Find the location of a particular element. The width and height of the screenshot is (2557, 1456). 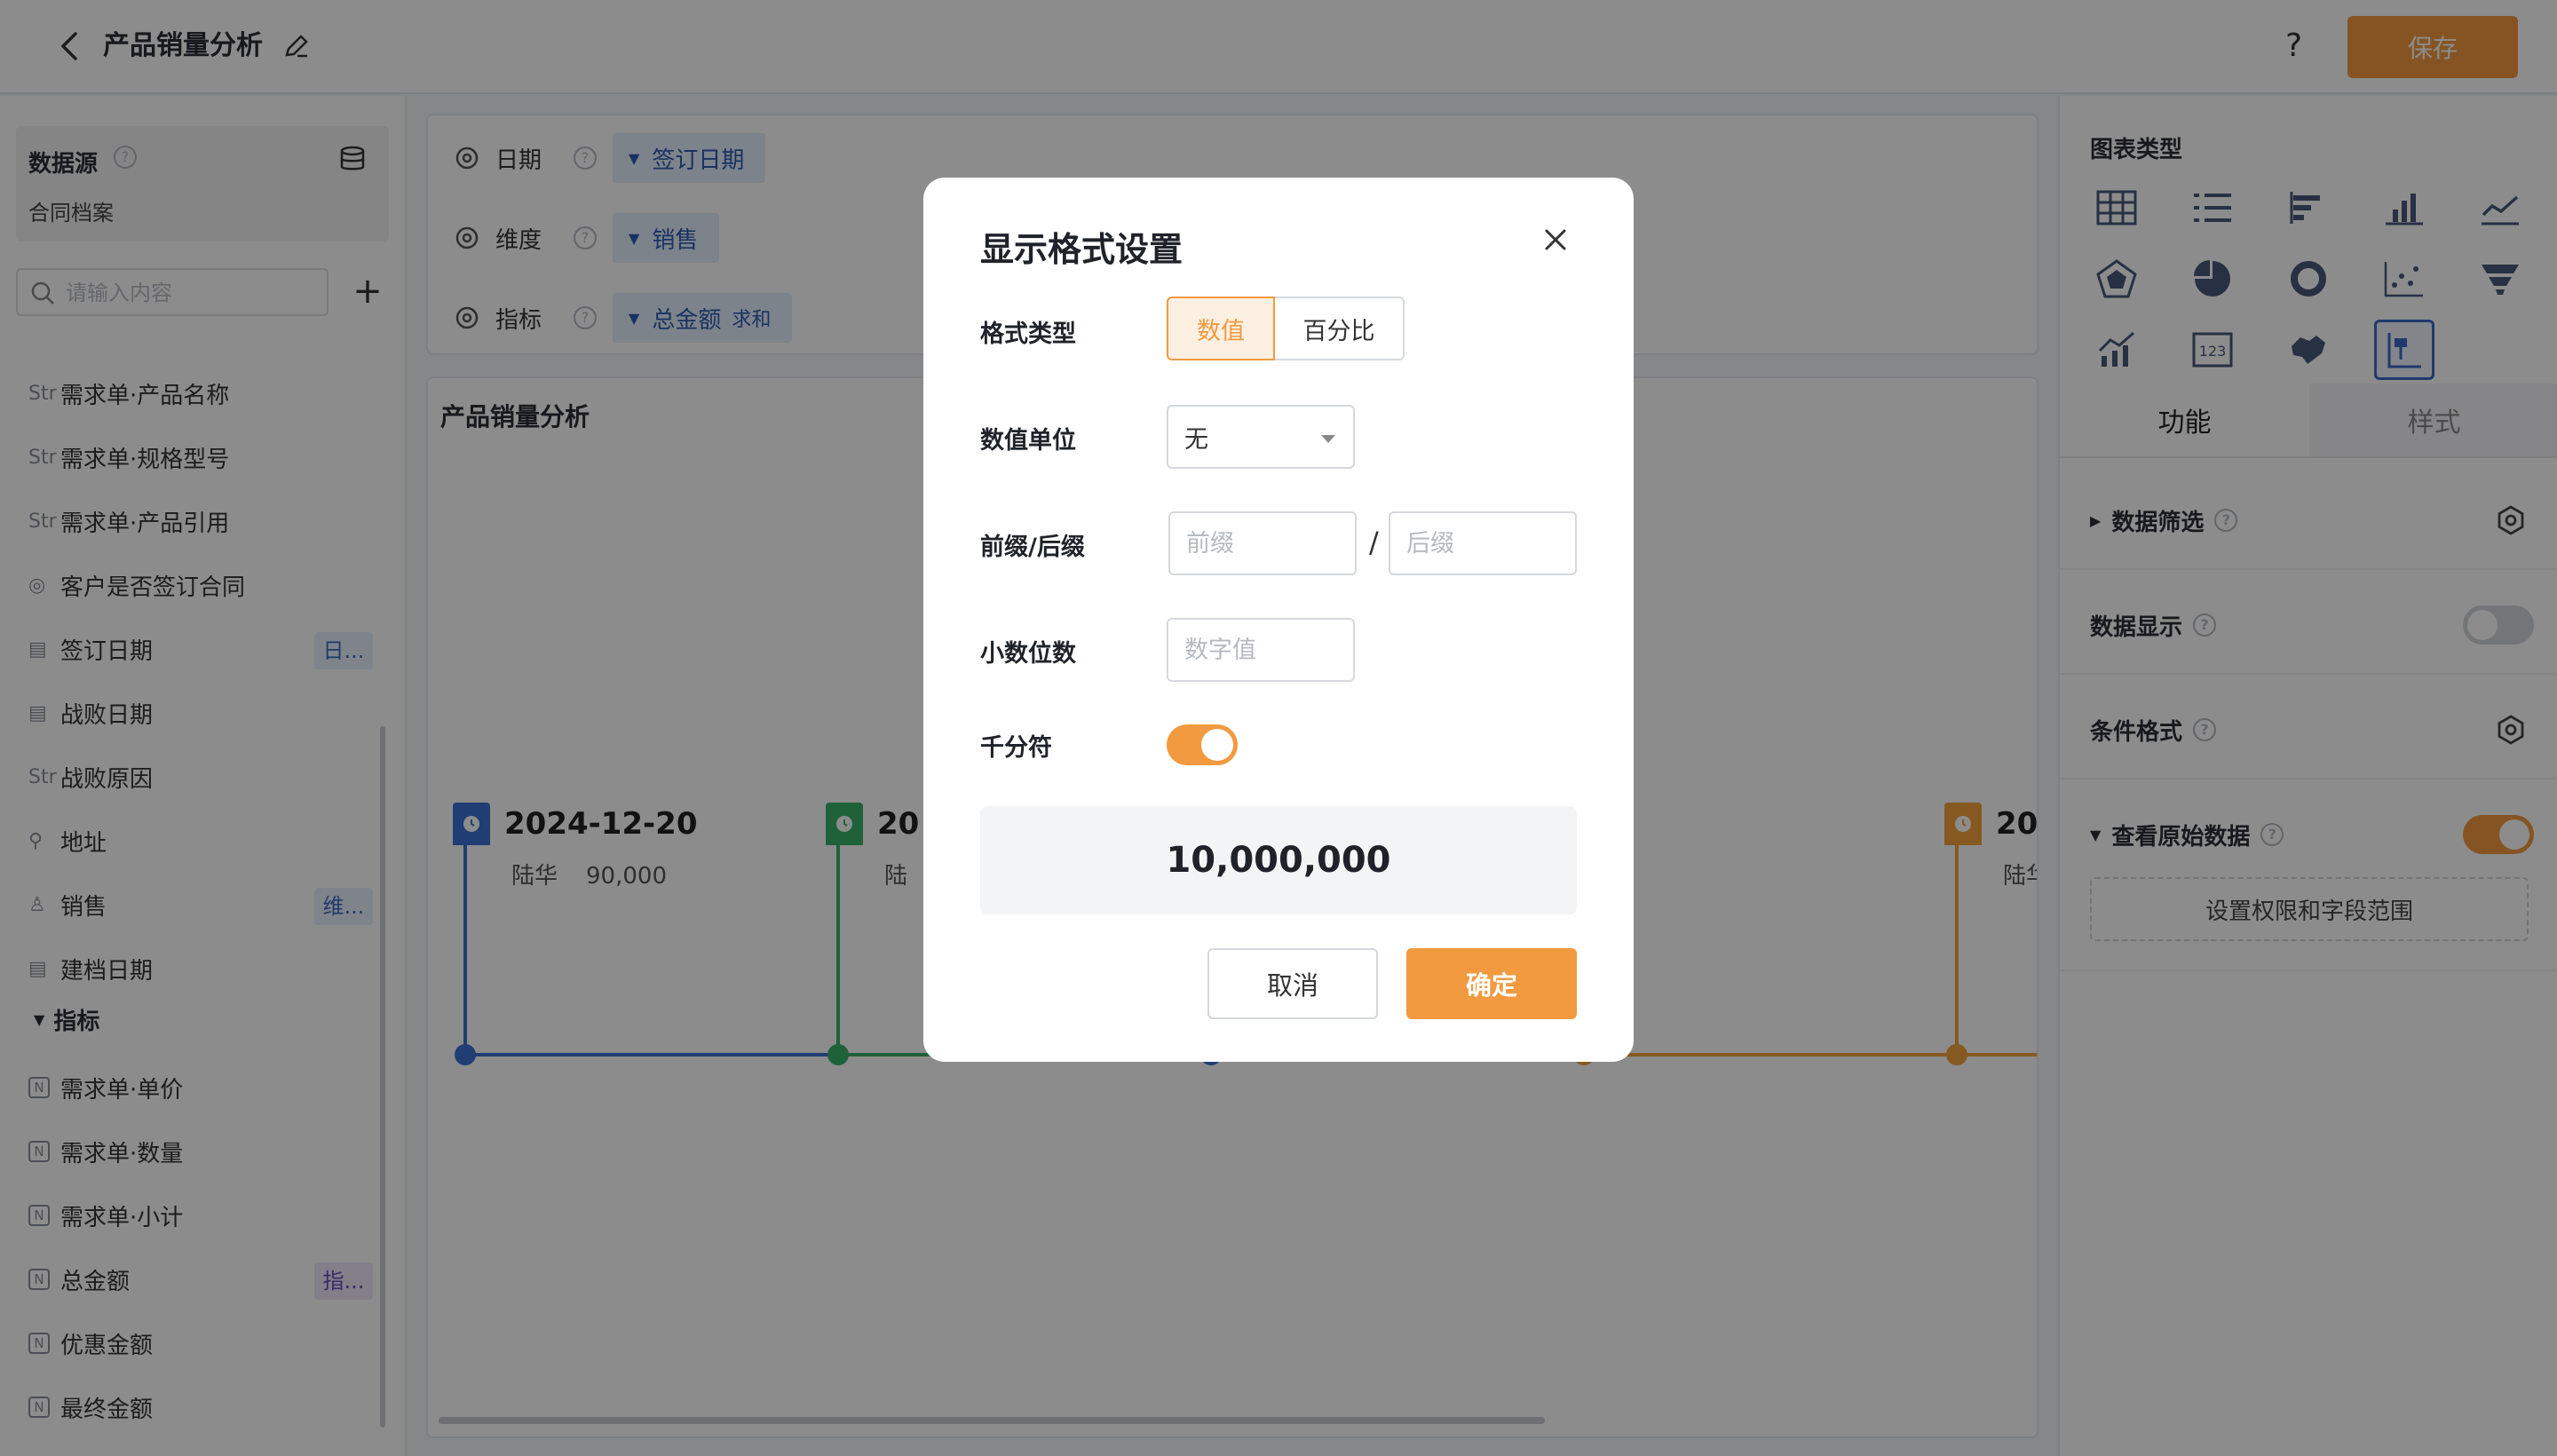

format-type-segmented: 数值 百分比 is located at coordinates (1286, 328).